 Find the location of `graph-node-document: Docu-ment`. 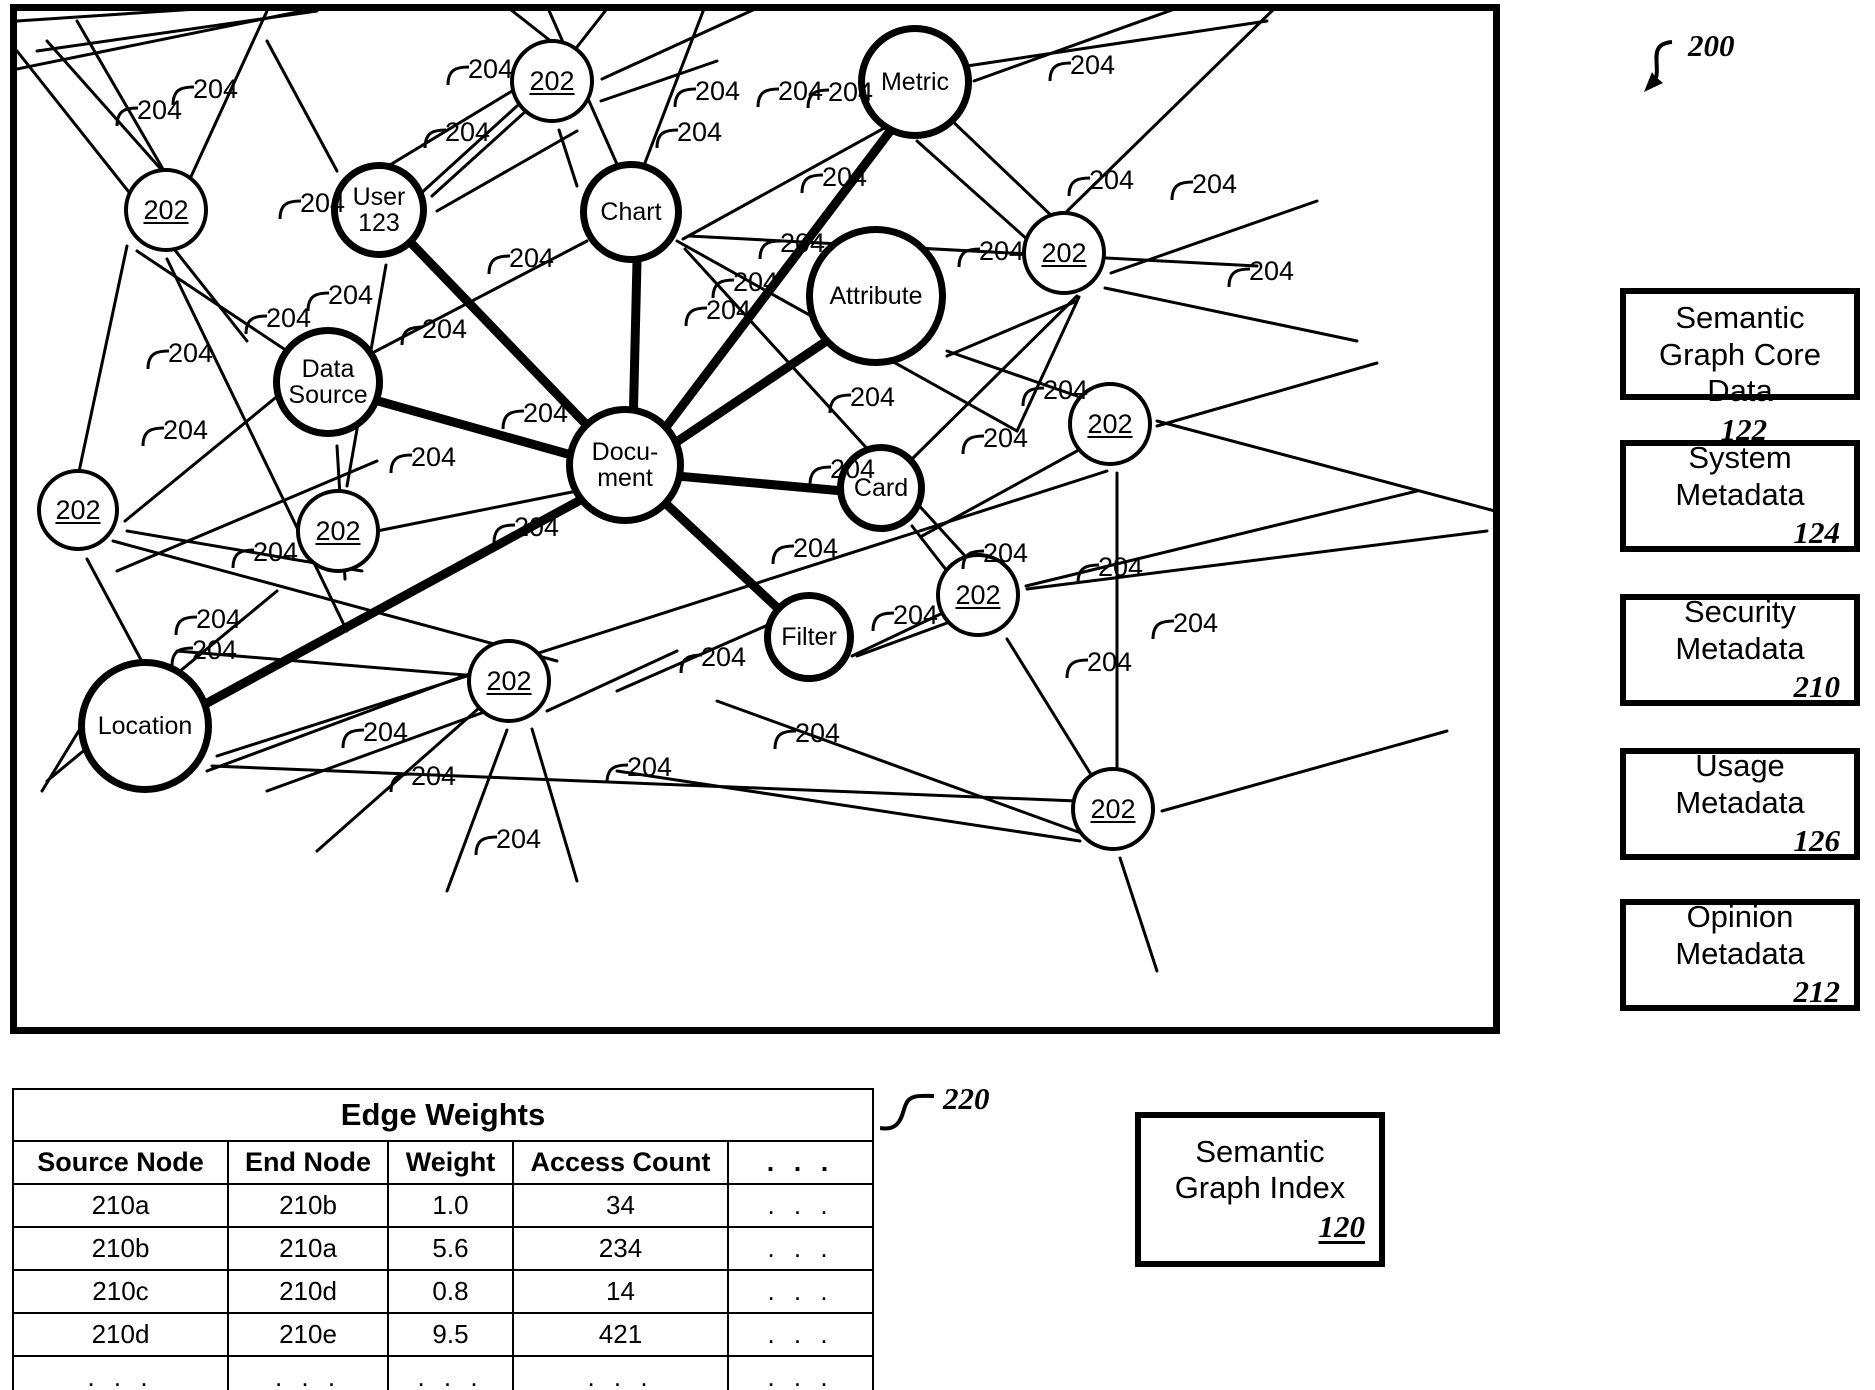

graph-node-document: Docu-ment is located at coordinates (625, 465).